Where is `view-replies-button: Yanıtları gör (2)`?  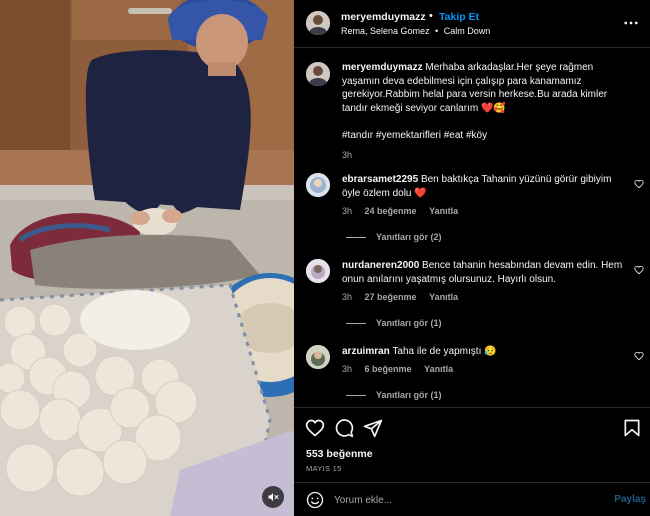
view-replies-button: Yanıtları gör (2) is located at coordinates (394, 237).